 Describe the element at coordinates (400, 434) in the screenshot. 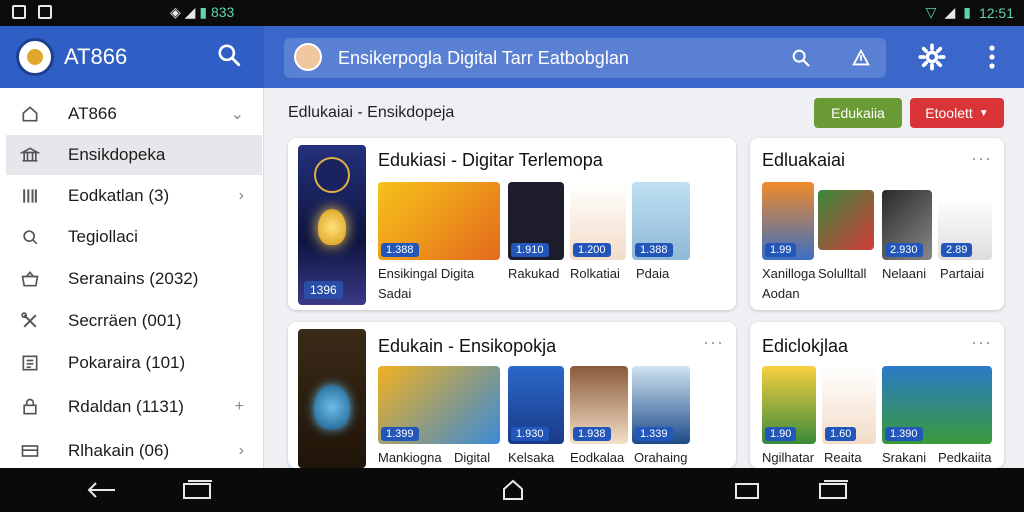

I see `price-badge: 1.399` at that location.